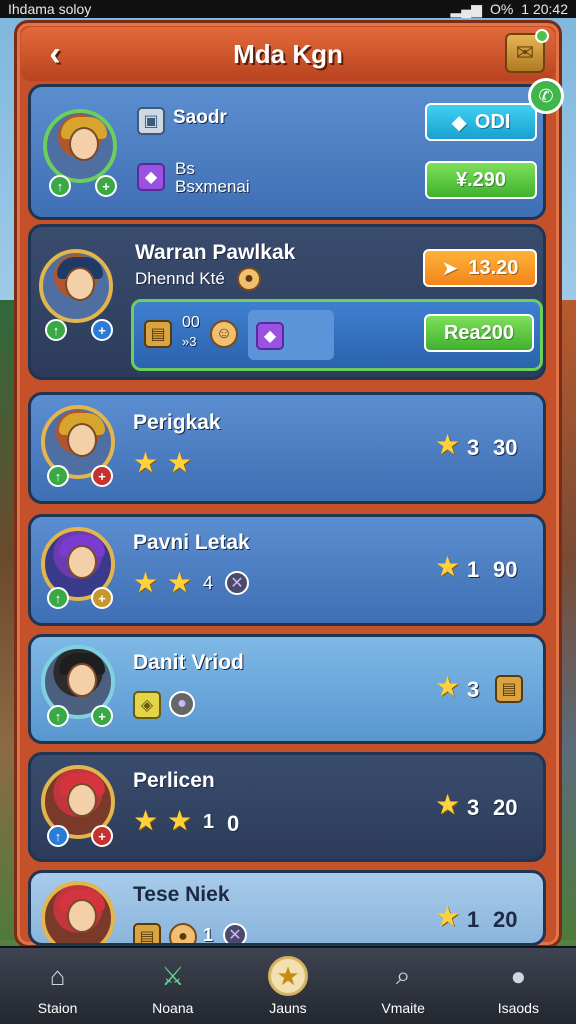 The height and width of the screenshot is (1024, 576). I want to click on item-name: Saodr, so click(200, 117).